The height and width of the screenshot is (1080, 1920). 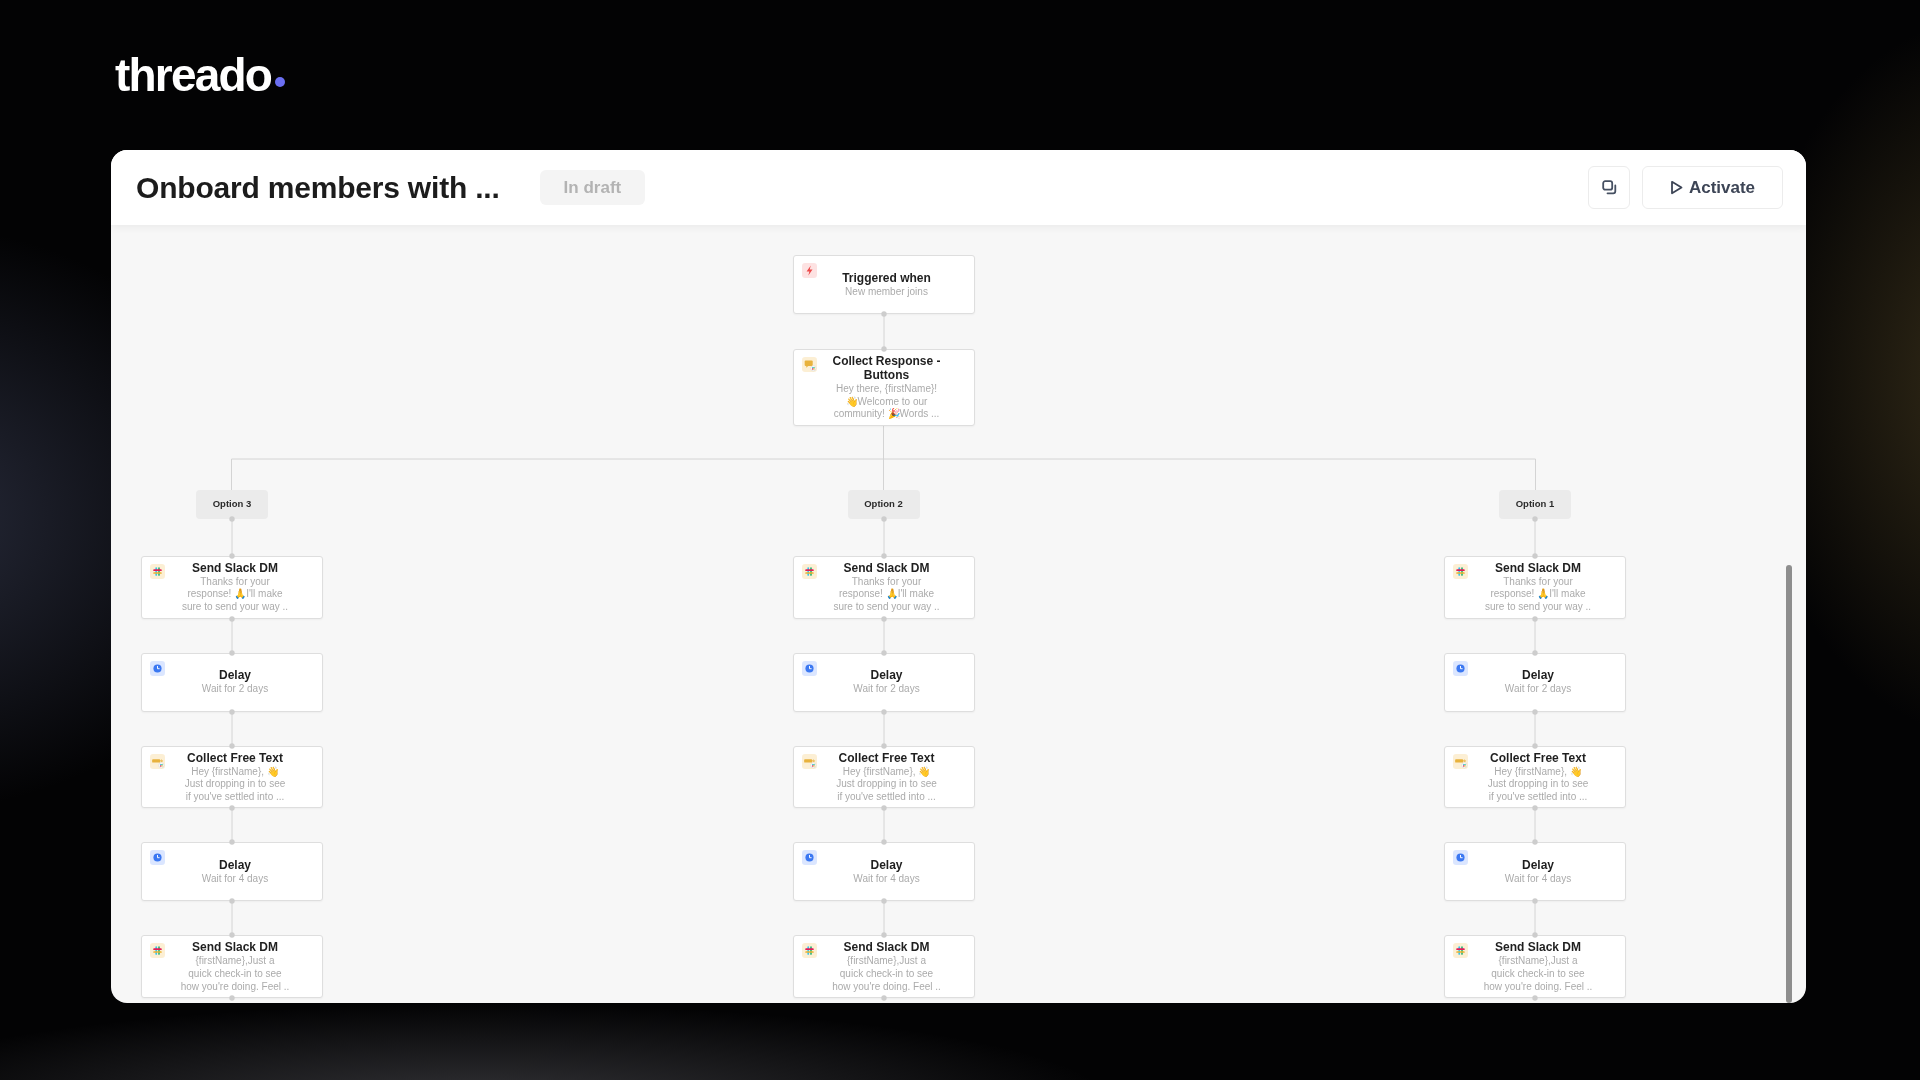 I want to click on lightning-icon, so click(x=809, y=270).